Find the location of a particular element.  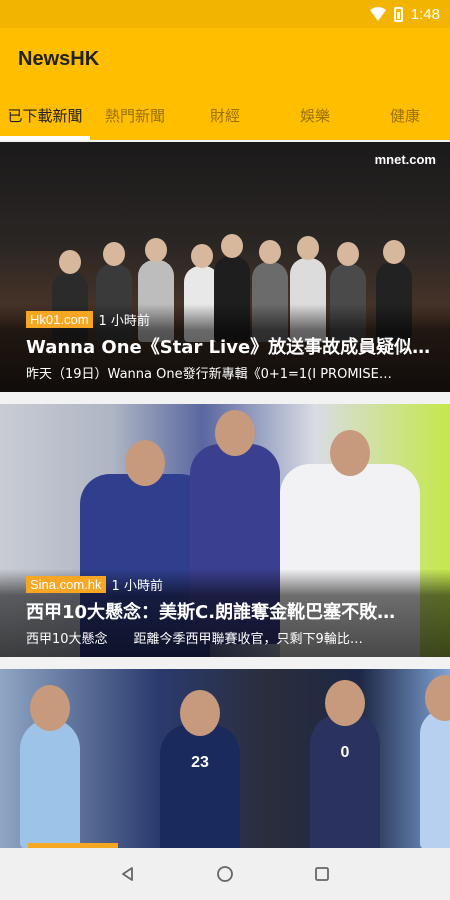

status-bar: 1:48 is located at coordinates (225, 14).